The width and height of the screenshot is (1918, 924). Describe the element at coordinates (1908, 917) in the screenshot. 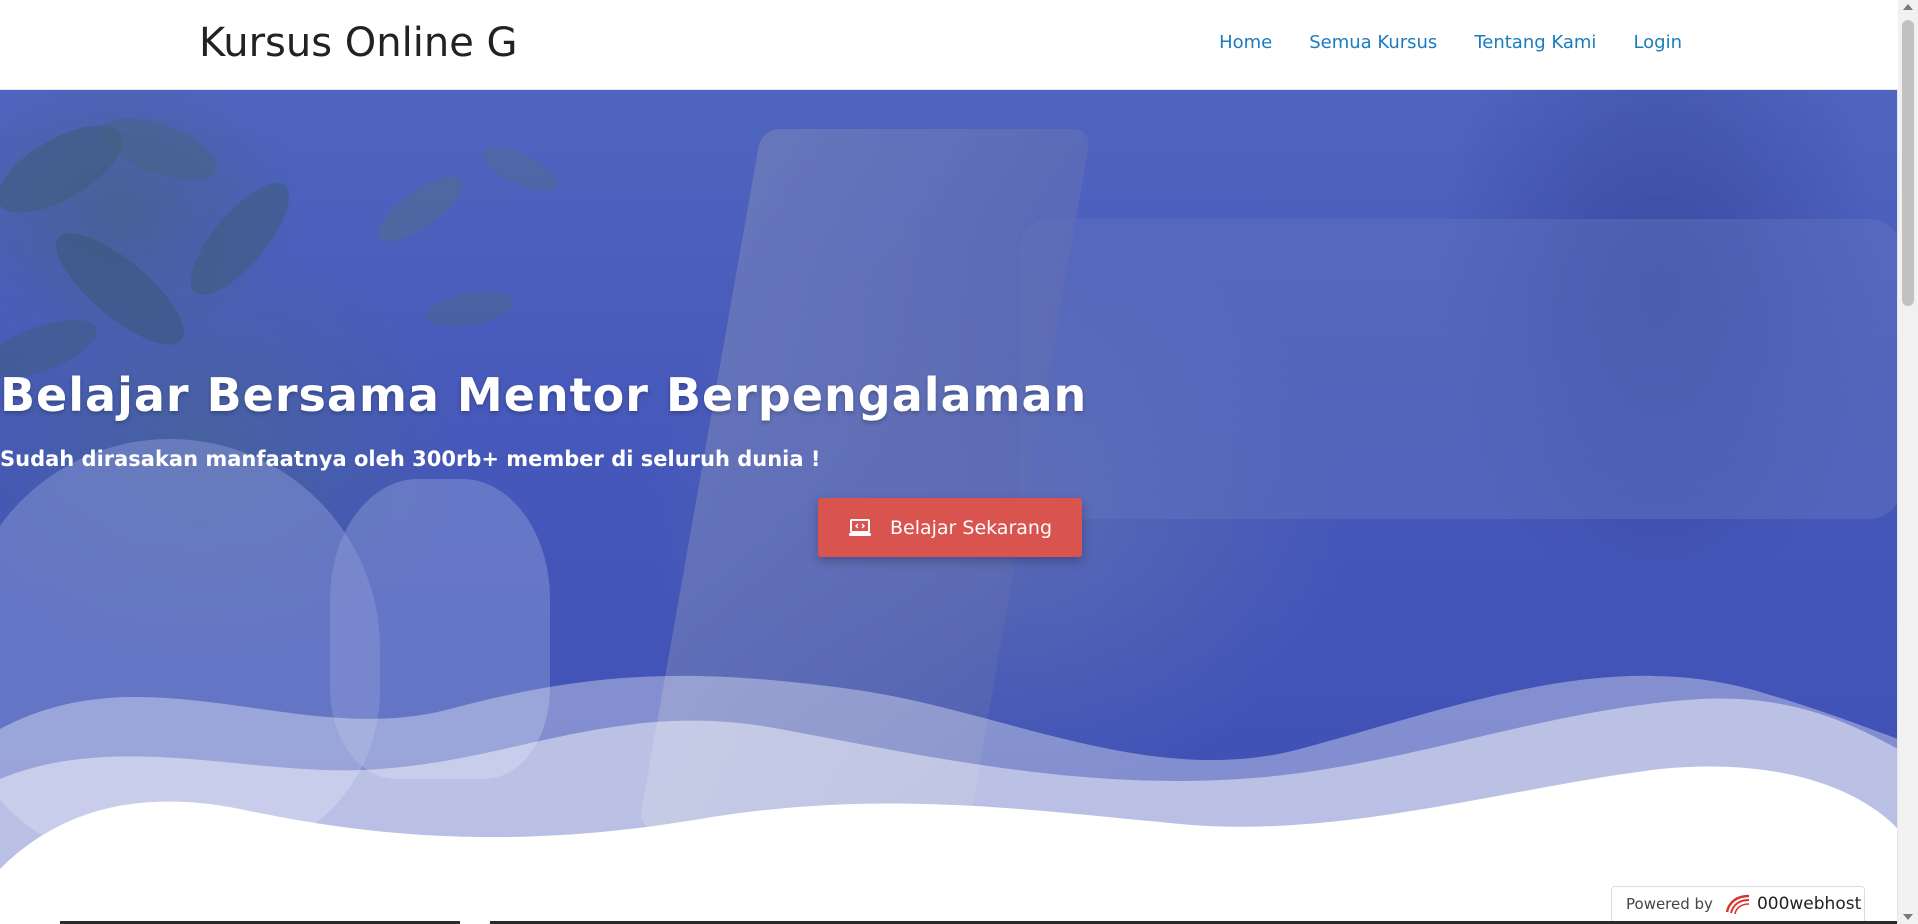

I see `scroll-down-icon` at that location.